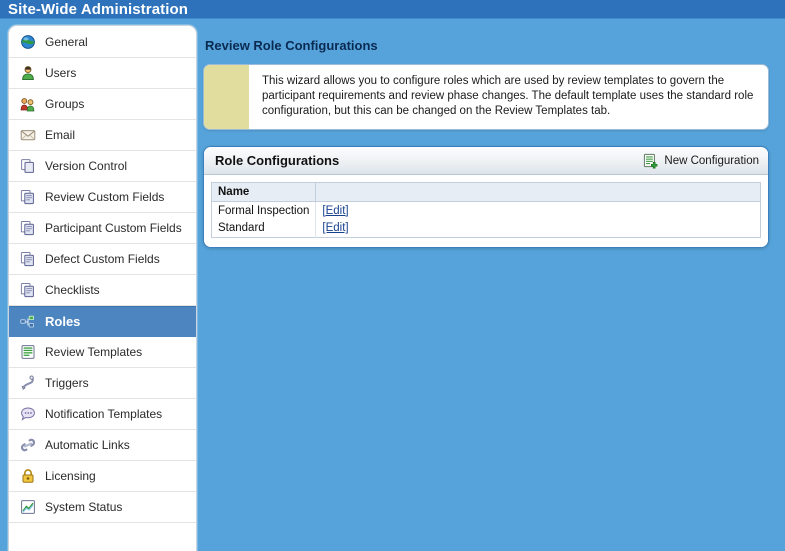 This screenshot has height=551, width=785. I want to click on sidebar-item-label: Automatic Links, so click(87, 445).